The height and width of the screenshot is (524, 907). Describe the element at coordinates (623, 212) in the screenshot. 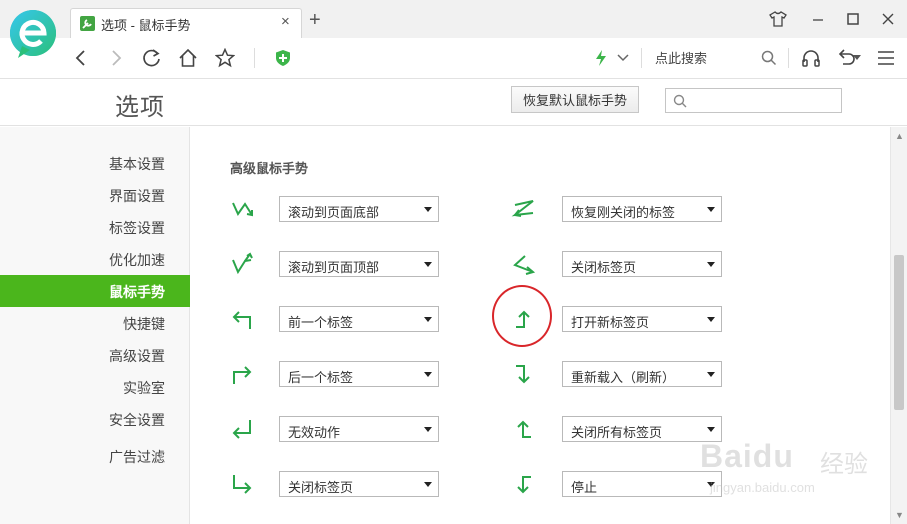

I see `select-value: 恢复刚关闭的标签` at that location.